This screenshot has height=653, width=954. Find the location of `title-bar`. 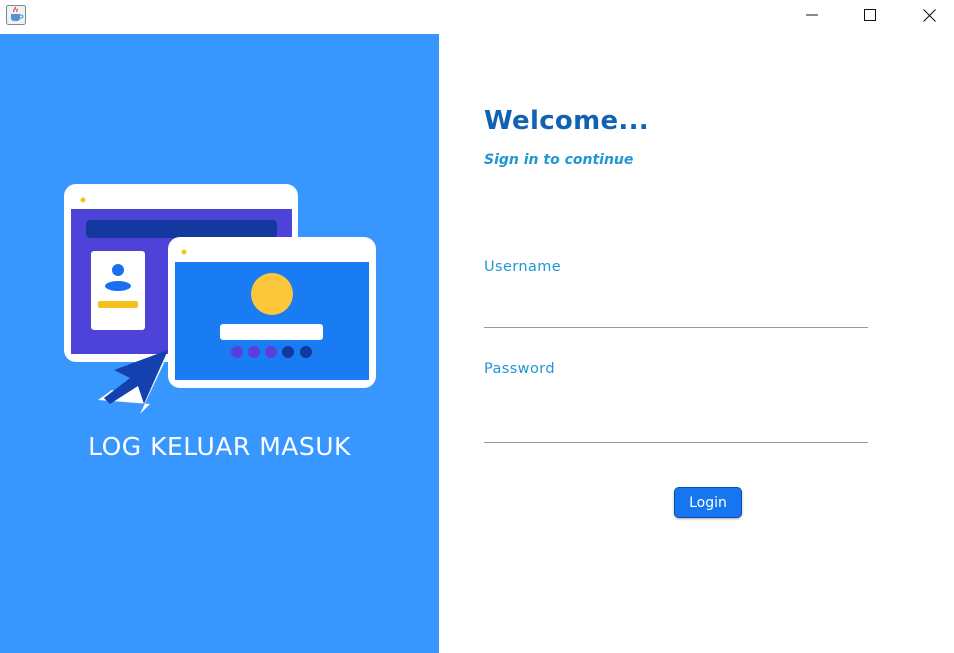

title-bar is located at coordinates (477, 17).